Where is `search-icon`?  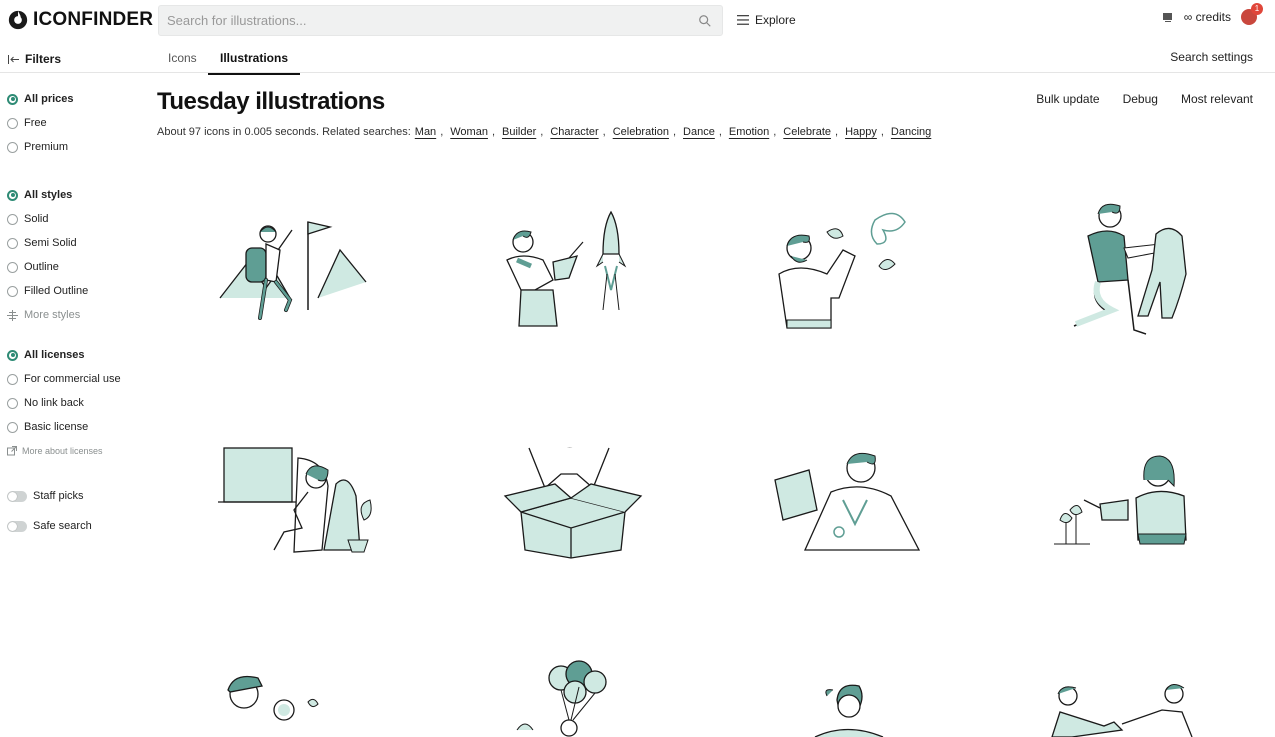 search-icon is located at coordinates (705, 21).